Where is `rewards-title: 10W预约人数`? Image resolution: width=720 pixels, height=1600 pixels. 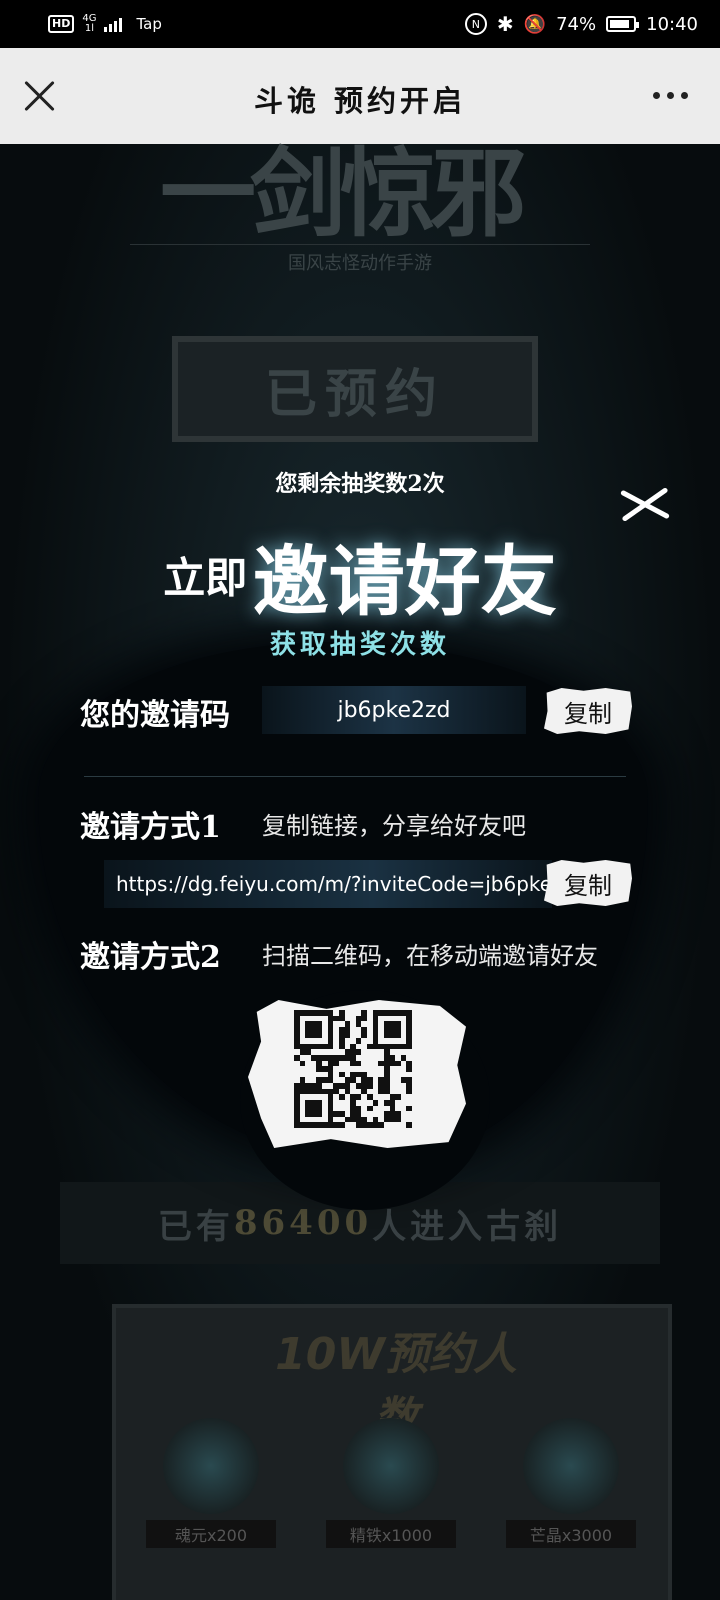
rewards-title: 10W预约人数 is located at coordinates (396, 1386).